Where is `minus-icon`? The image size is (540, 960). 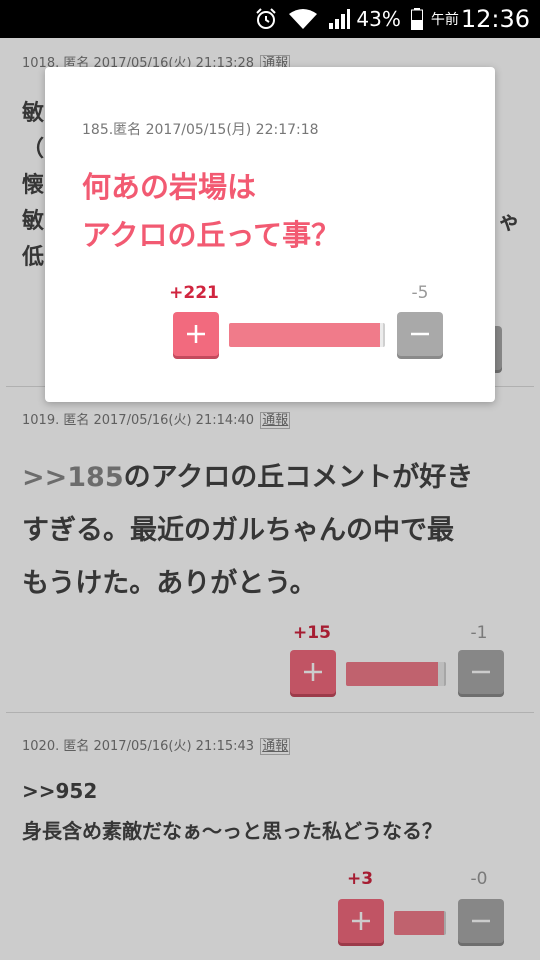 minus-icon is located at coordinates (420, 334).